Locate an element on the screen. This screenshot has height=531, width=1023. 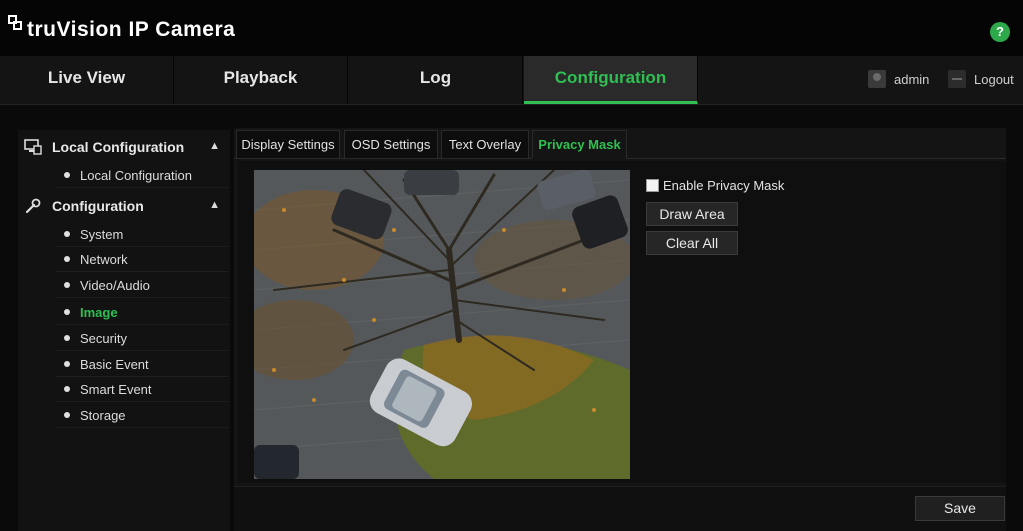
user-name: admin is located at coordinates (912, 79).